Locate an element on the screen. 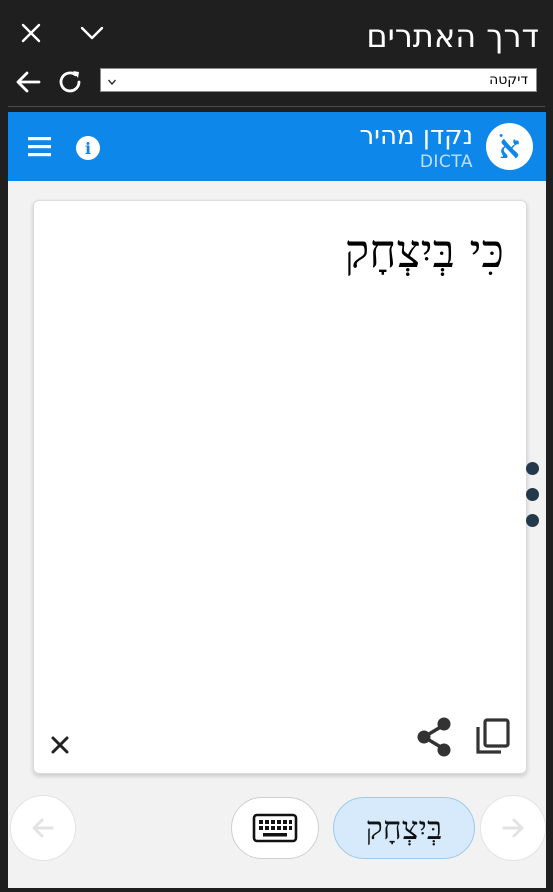 The height and width of the screenshot is (892, 553). info-button: i is located at coordinates (88, 148).